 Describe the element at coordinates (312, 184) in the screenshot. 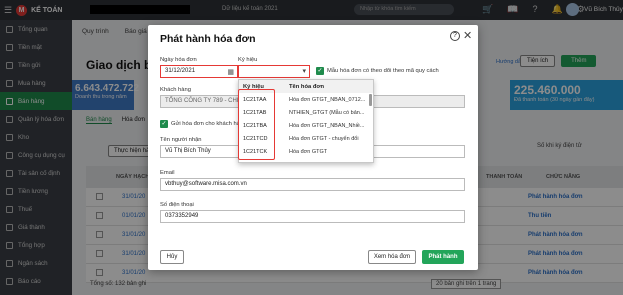

I see `email-input: vbthuy@software.misa.com.vn` at that location.